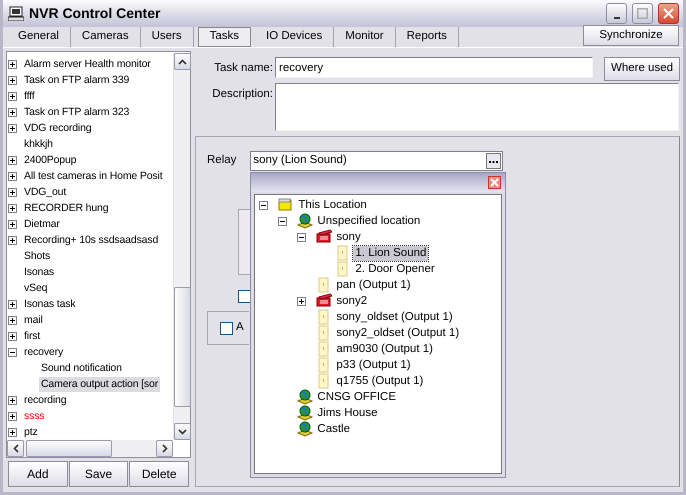  Describe the element at coordinates (352, 301) in the screenshot. I see `tree-item: sony2` at that location.